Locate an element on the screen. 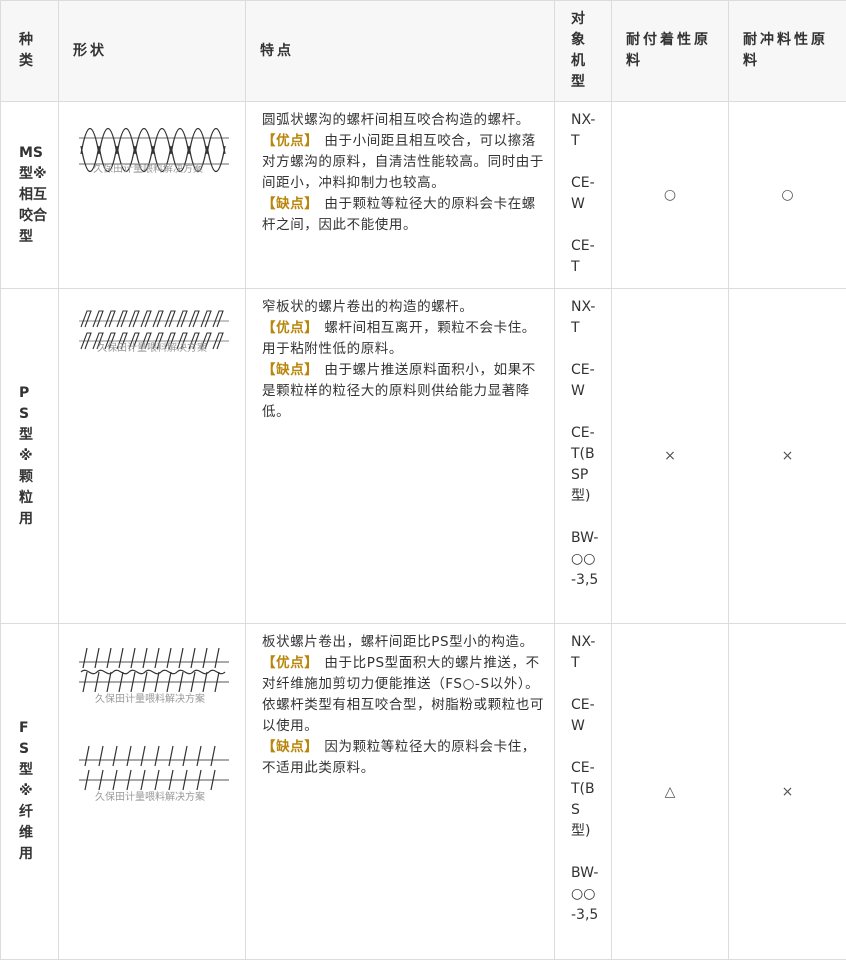  kind-cell: MS型※相互咬合型 is located at coordinates (29, 195).